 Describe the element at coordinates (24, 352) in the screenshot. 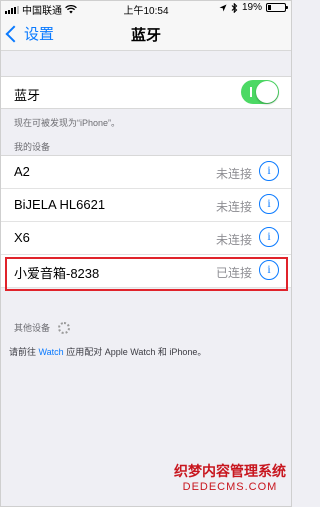

I see `watch-hint-prefix: 请前往` at that location.